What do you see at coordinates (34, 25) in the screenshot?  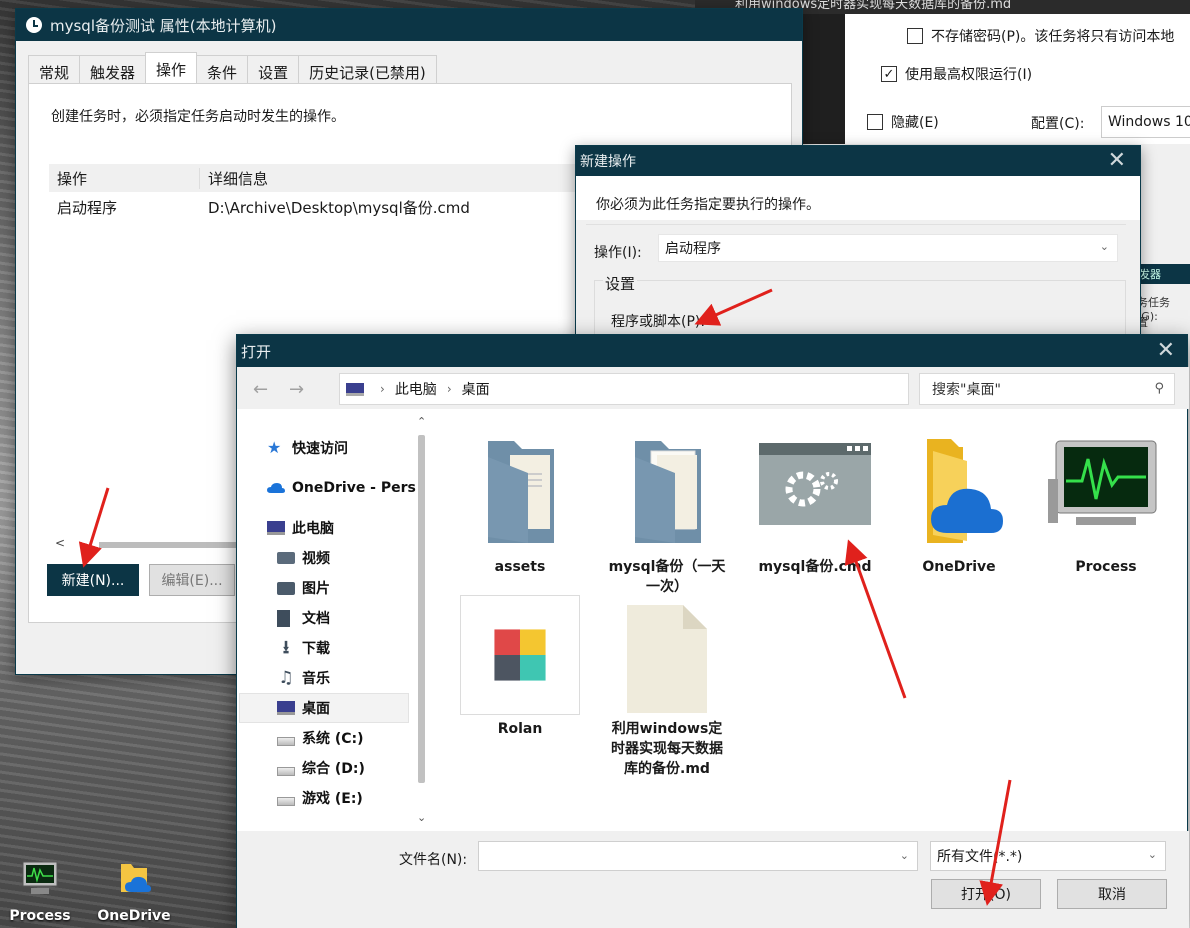 I see `clock-icon` at bounding box center [34, 25].